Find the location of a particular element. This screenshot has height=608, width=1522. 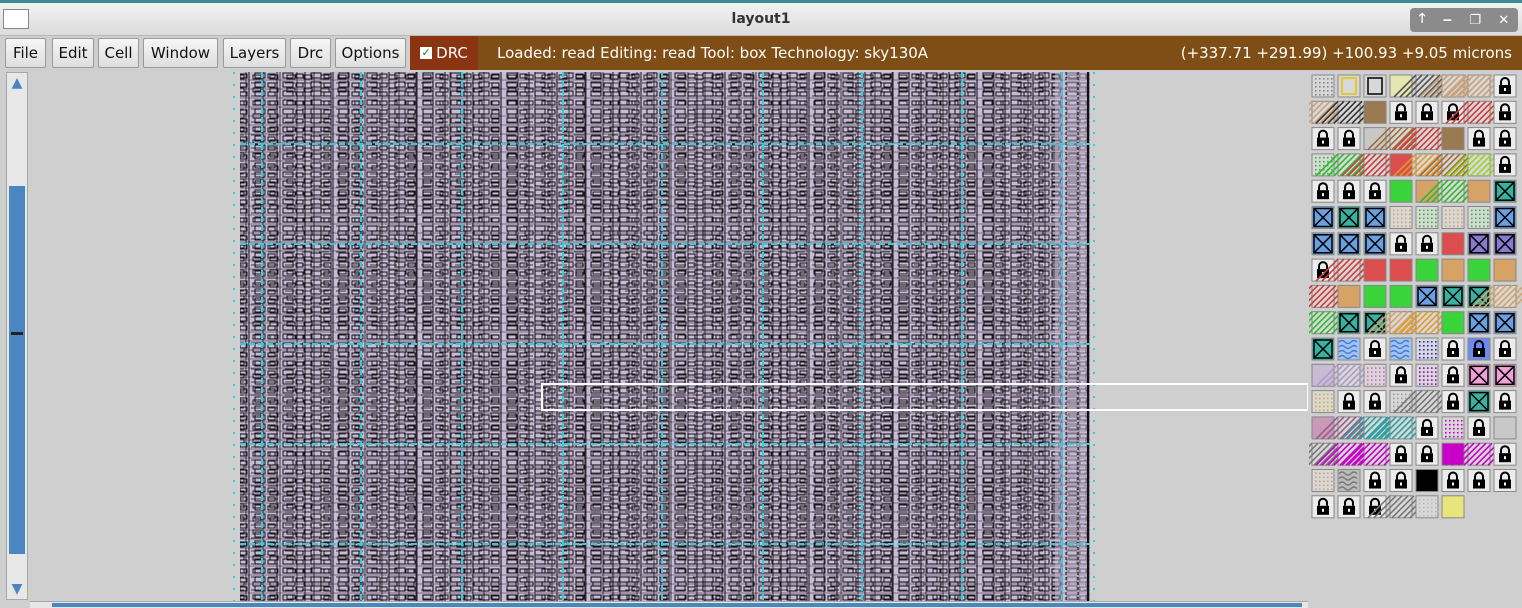

menu-file: File is located at coordinates (25, 53).